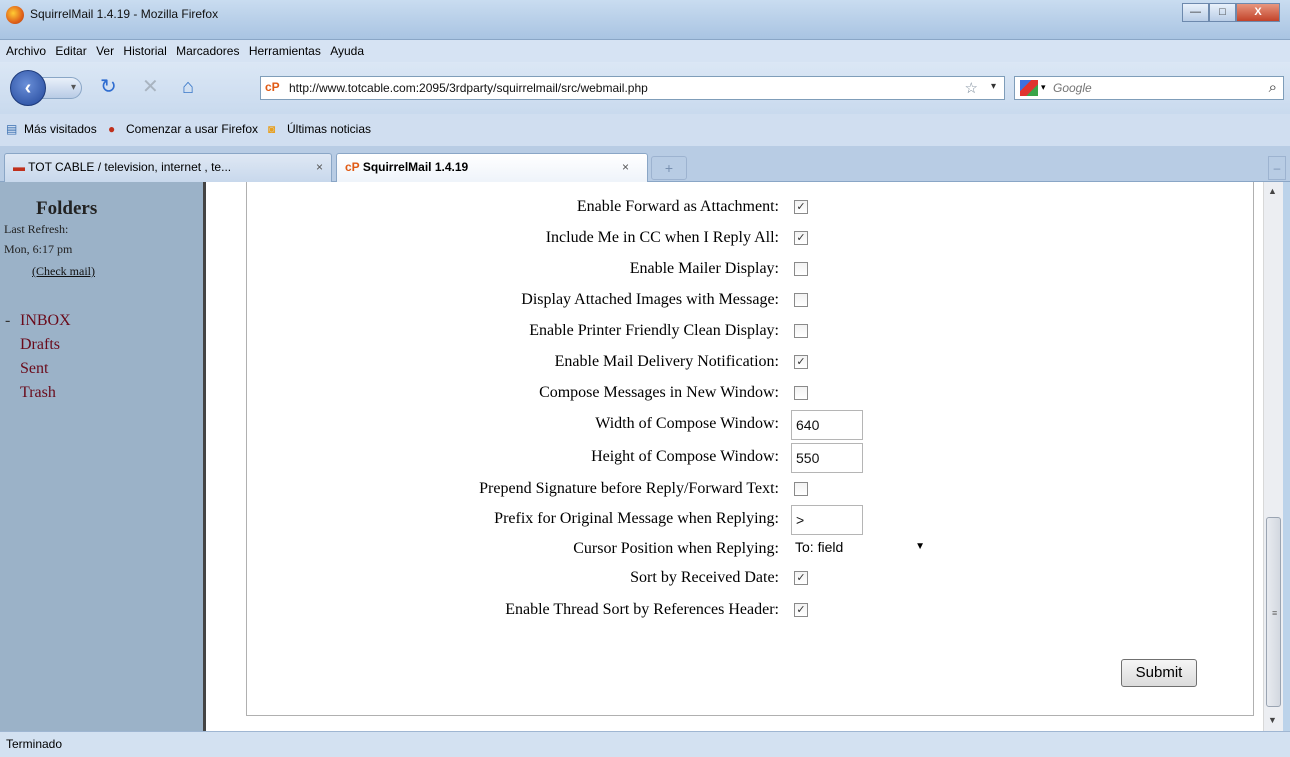 This screenshot has width=1290, height=757. I want to click on option-row: Enable Forward as Attachment: ✓, so click(750, 208).